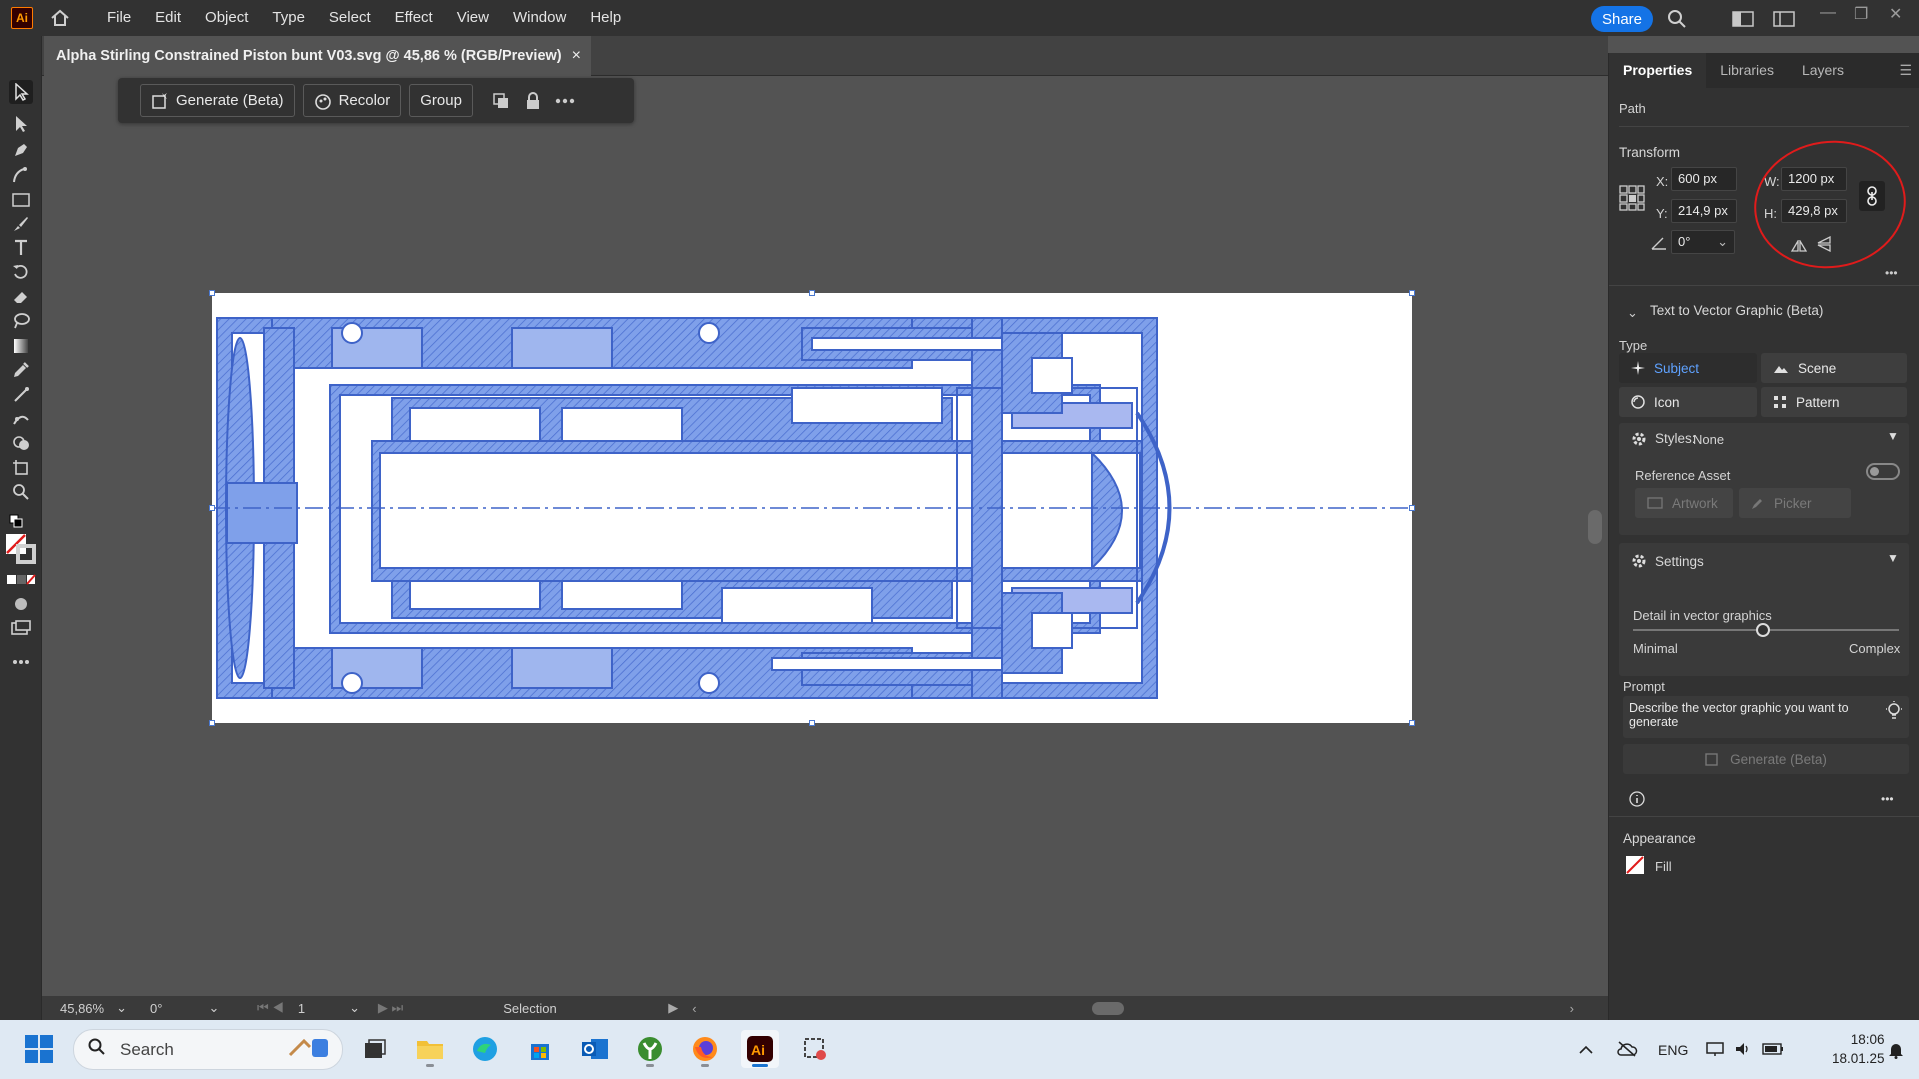  What do you see at coordinates (1861, 14) in the screenshot?
I see `restore-icon: ❐` at bounding box center [1861, 14].